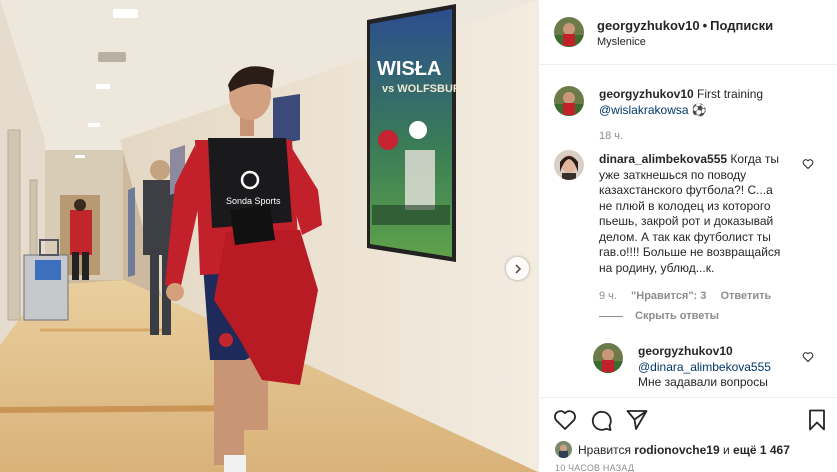  What do you see at coordinates (608, 358) in the screenshot?
I see `reply-avatar` at bounding box center [608, 358].